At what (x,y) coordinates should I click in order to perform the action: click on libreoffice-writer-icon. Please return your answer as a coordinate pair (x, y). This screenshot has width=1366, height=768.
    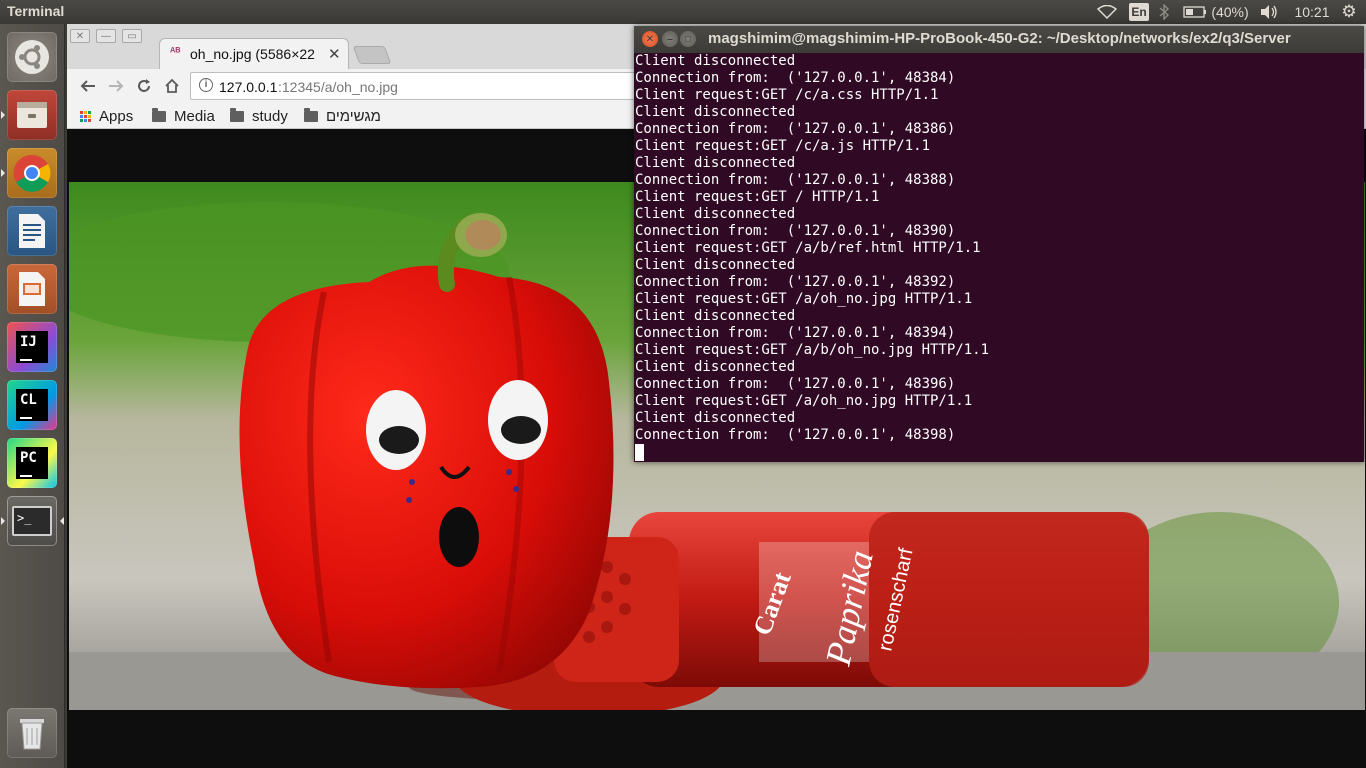
    Looking at the image, I should click on (32, 231).